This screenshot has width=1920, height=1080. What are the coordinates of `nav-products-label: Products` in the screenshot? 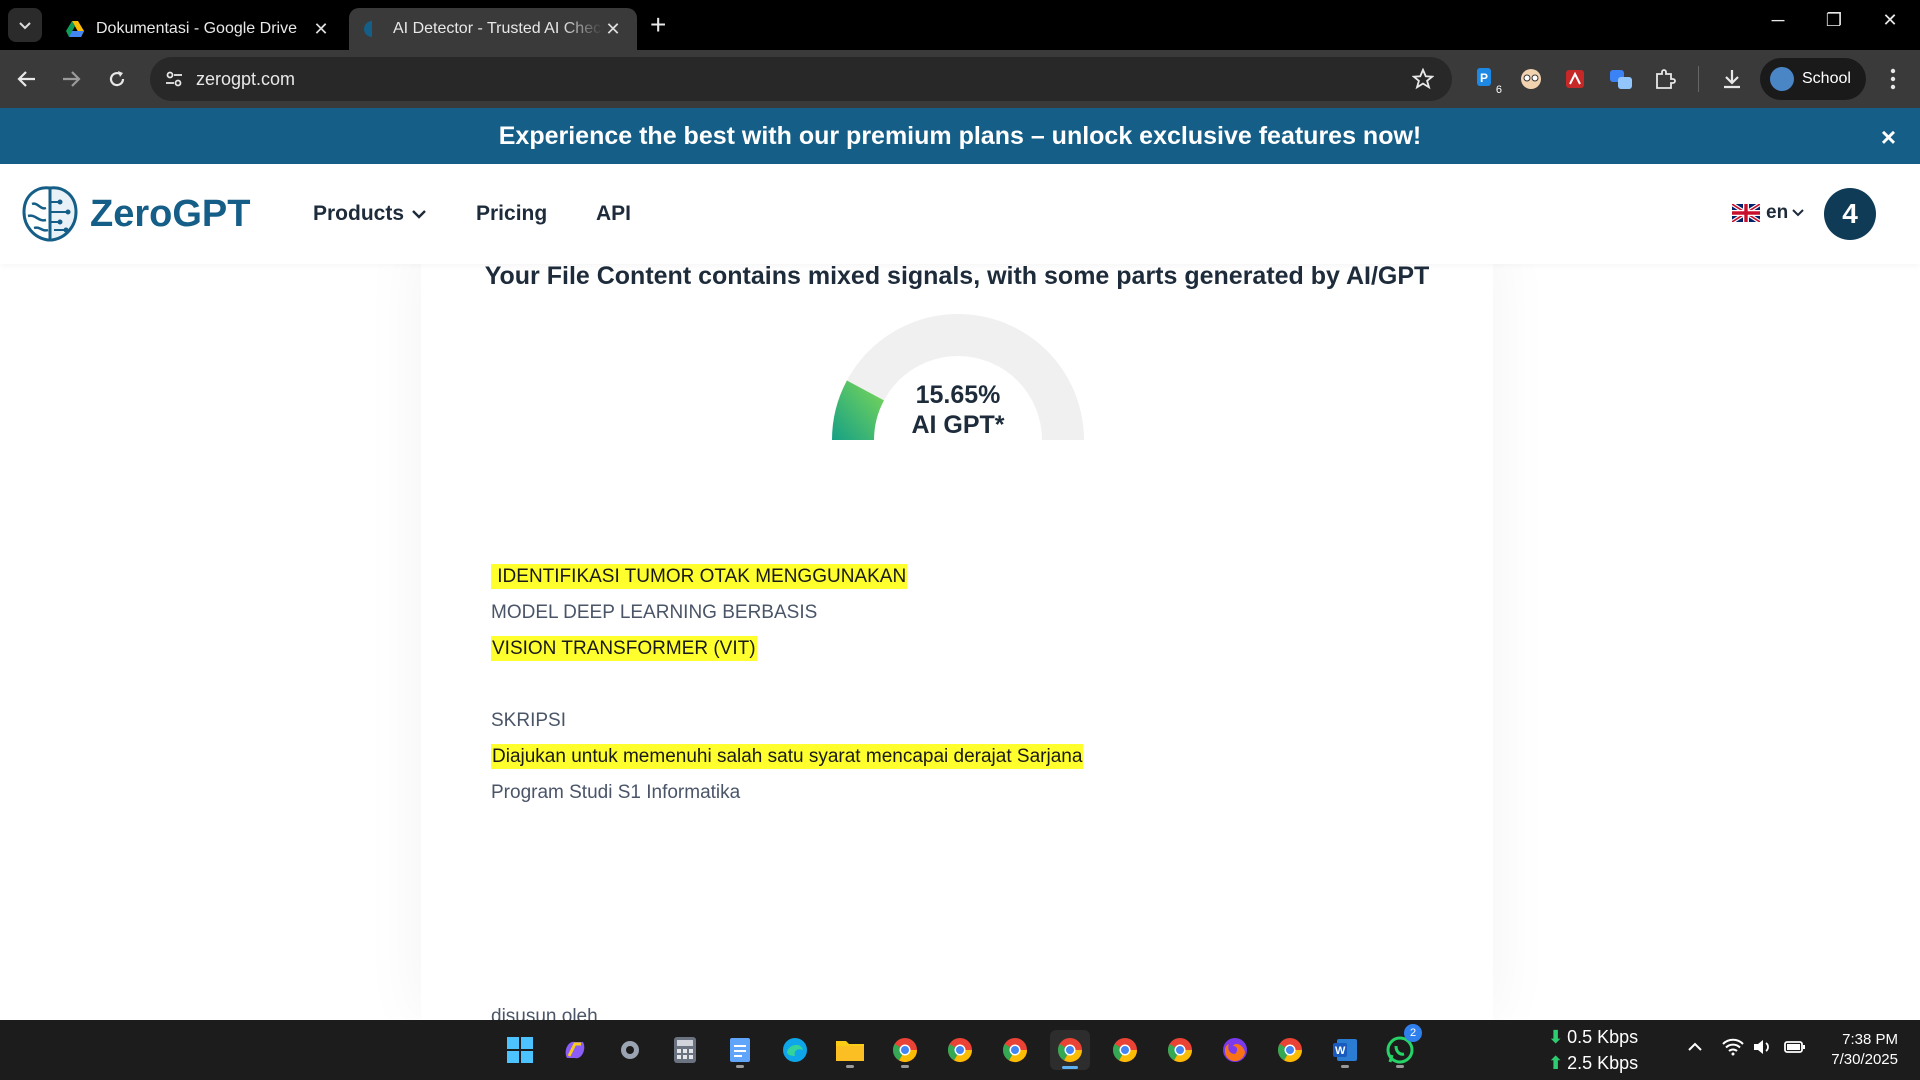 It's located at (359, 213).